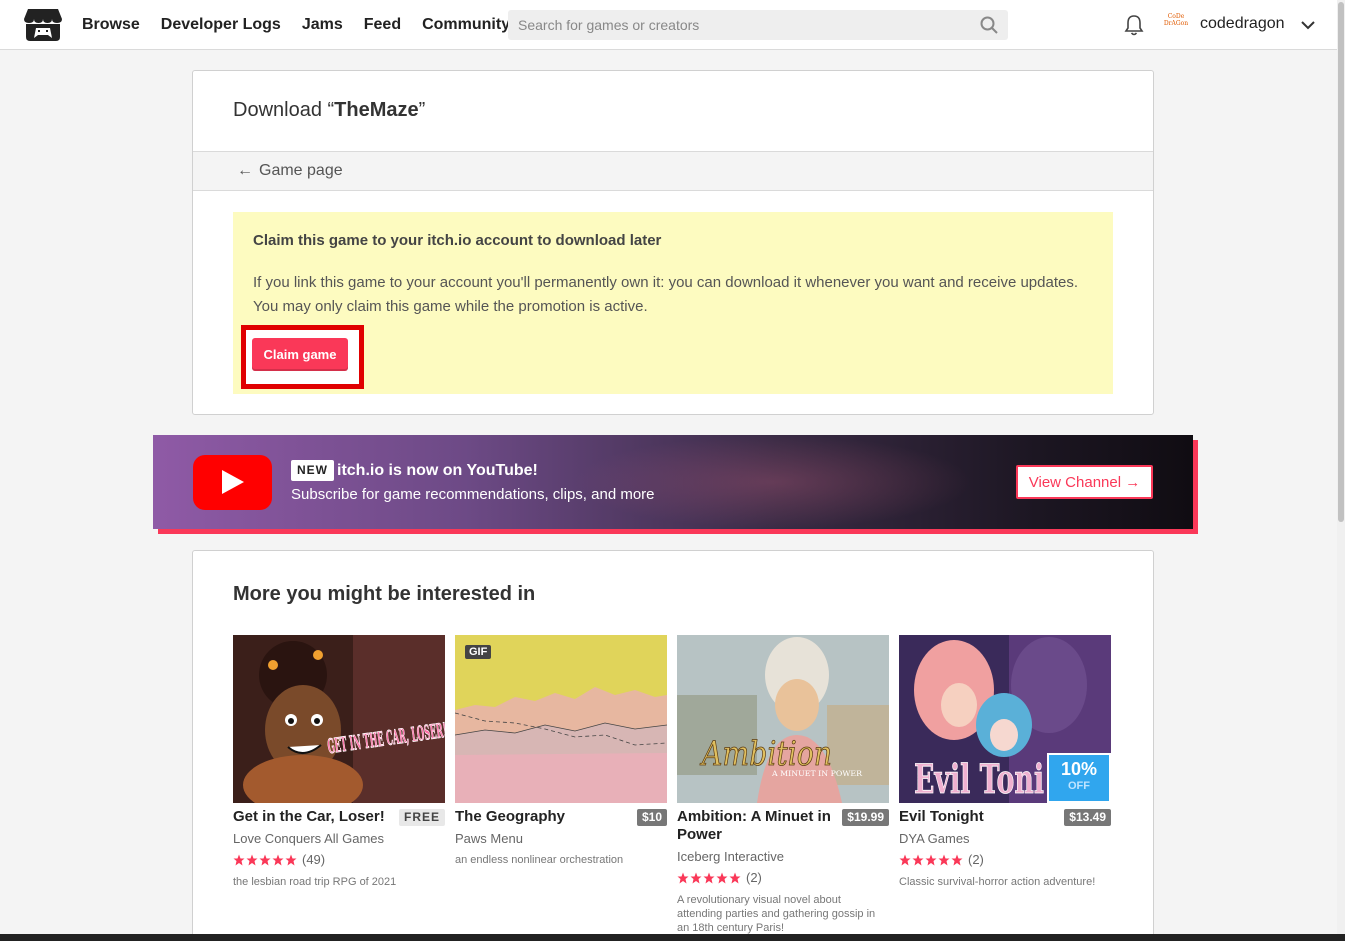 This screenshot has height=941, width=1345. What do you see at coordinates (738, 25) in the screenshot?
I see `search-input` at bounding box center [738, 25].